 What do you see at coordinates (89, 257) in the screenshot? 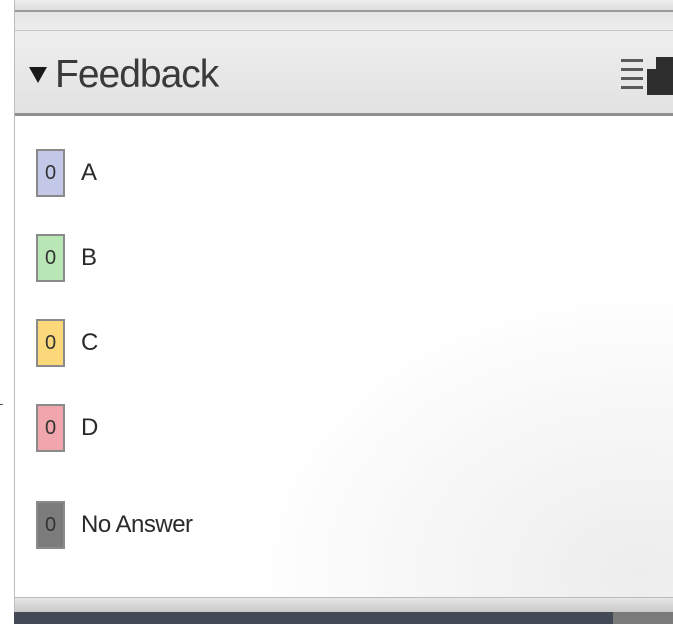
I see `answer-label: B` at bounding box center [89, 257].